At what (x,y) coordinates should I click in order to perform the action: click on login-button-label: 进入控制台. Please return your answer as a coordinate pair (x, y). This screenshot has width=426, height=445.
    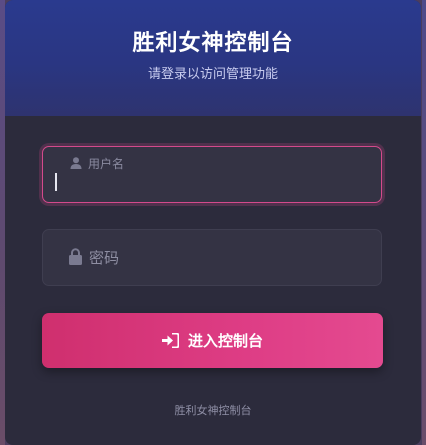
    Looking at the image, I should click on (225, 341).